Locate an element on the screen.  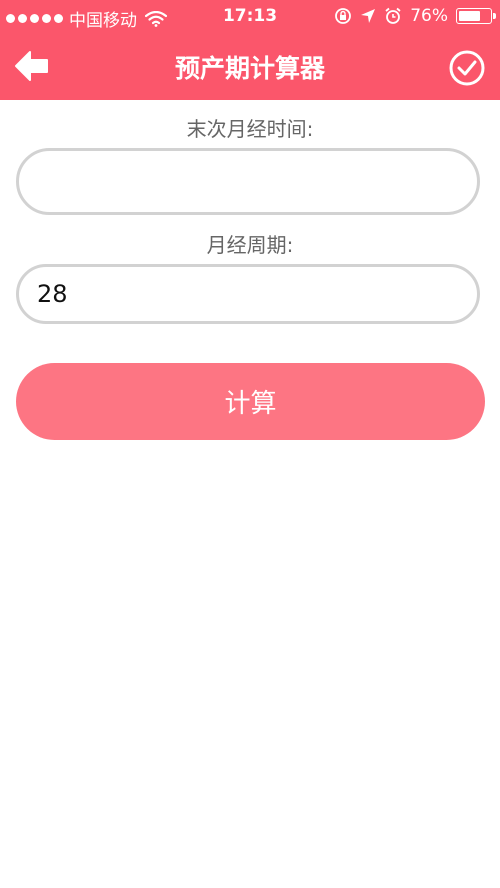
status-right: 76% is located at coordinates (415, 16).